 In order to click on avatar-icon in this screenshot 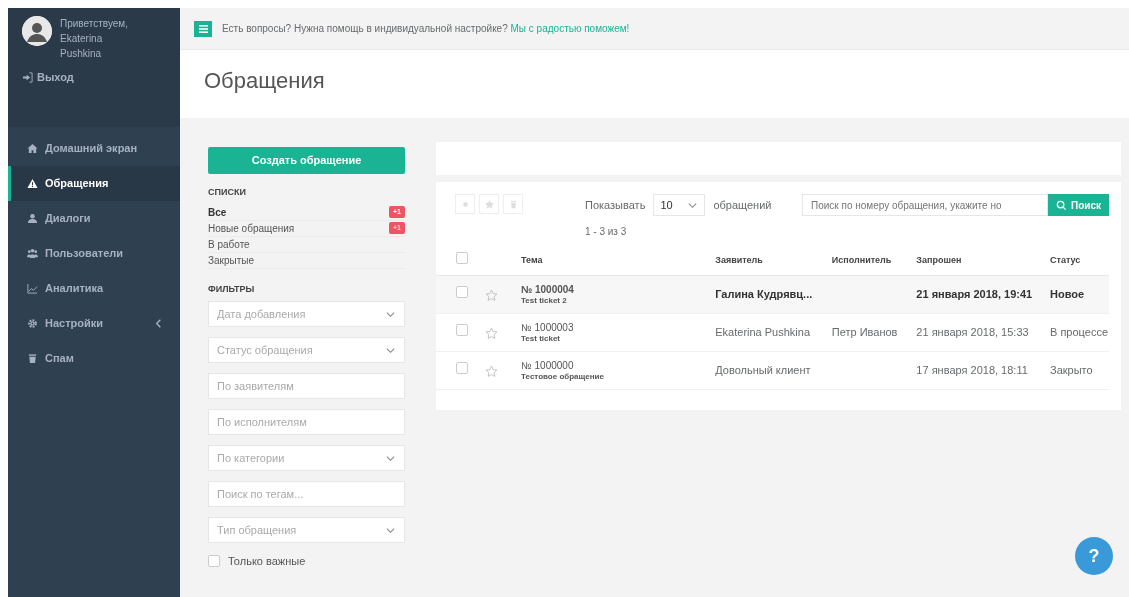, I will do `click(37, 31)`.